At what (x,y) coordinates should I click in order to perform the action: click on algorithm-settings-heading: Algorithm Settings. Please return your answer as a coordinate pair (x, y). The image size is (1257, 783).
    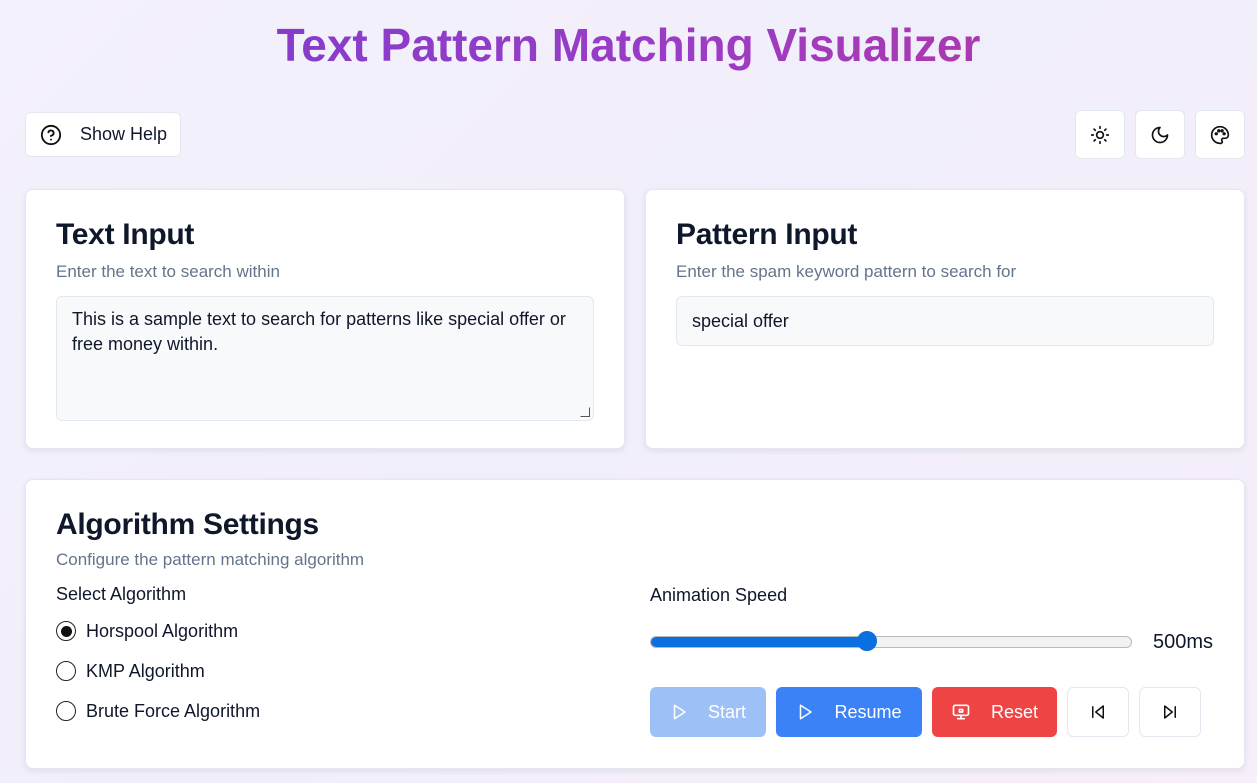
    Looking at the image, I should click on (187, 524).